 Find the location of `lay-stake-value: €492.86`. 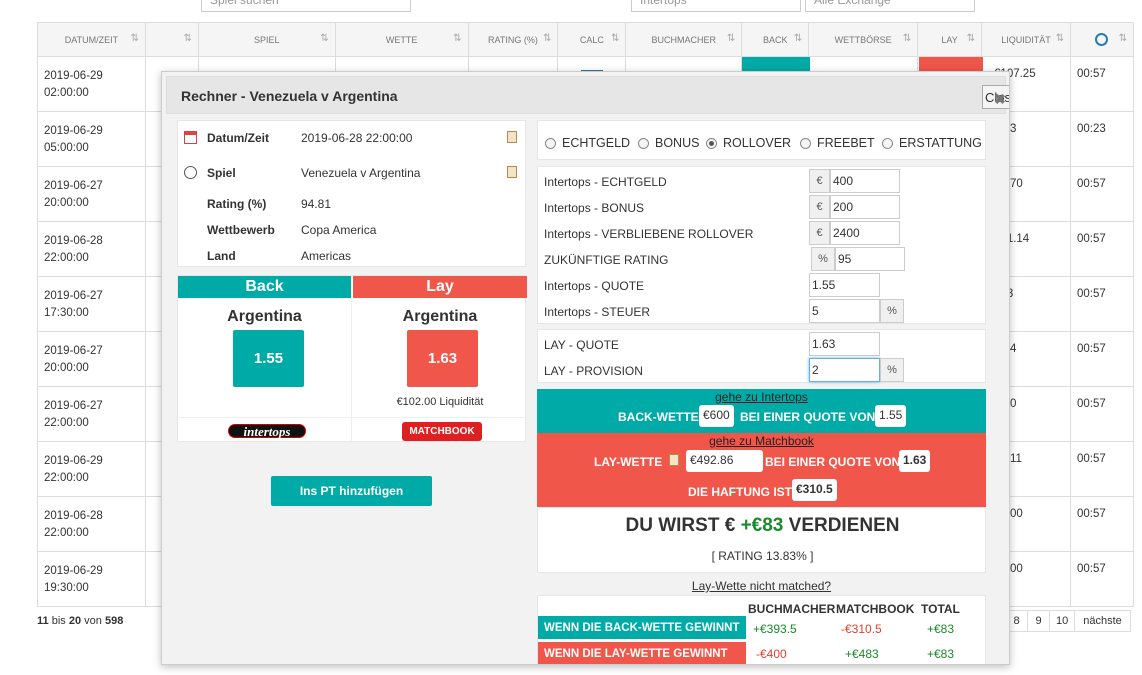

lay-stake-value: €492.86 is located at coordinates (724, 461).